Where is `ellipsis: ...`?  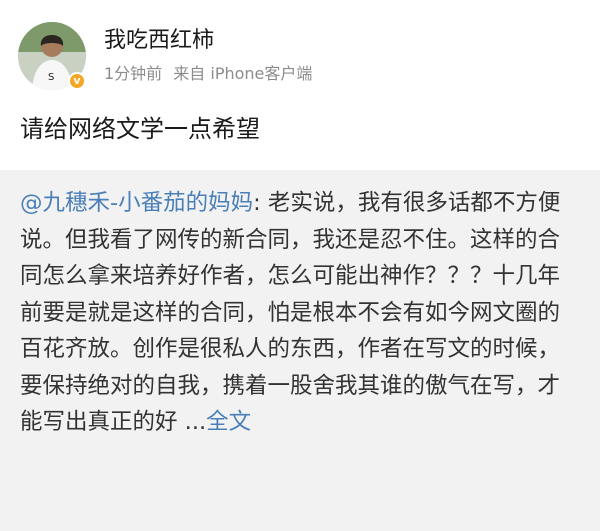
ellipsis: ... is located at coordinates (192, 422).